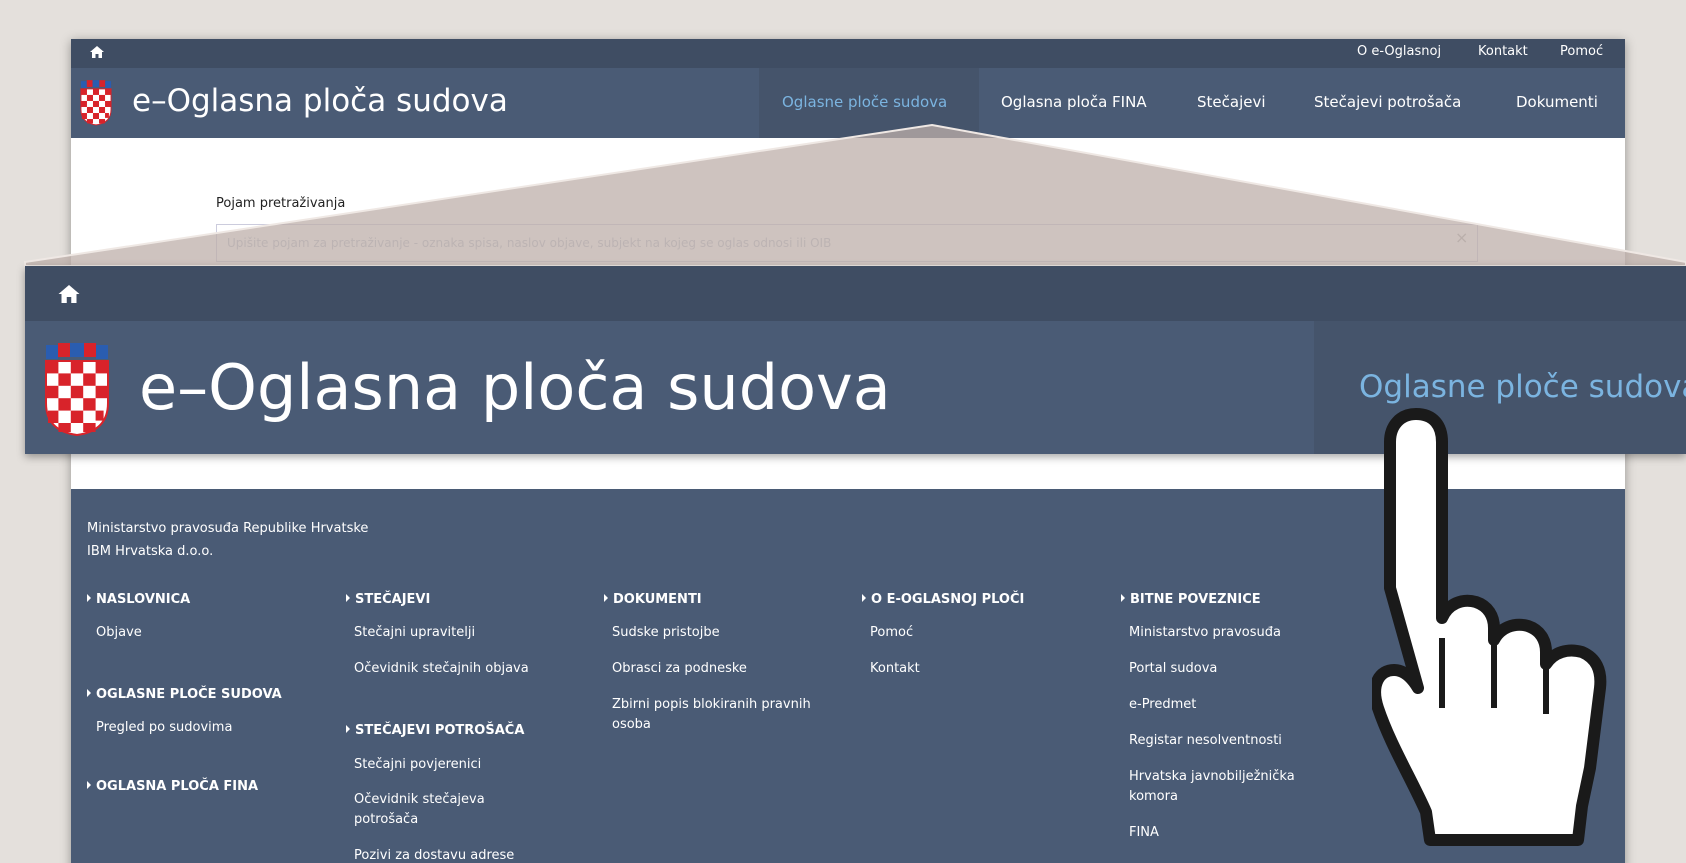 The width and height of the screenshot is (1686, 863). Describe the element at coordinates (1522, 387) in the screenshot. I see `zoomed-nav-oglasne-ploce-sudova: Oglasne ploče sudova` at that location.